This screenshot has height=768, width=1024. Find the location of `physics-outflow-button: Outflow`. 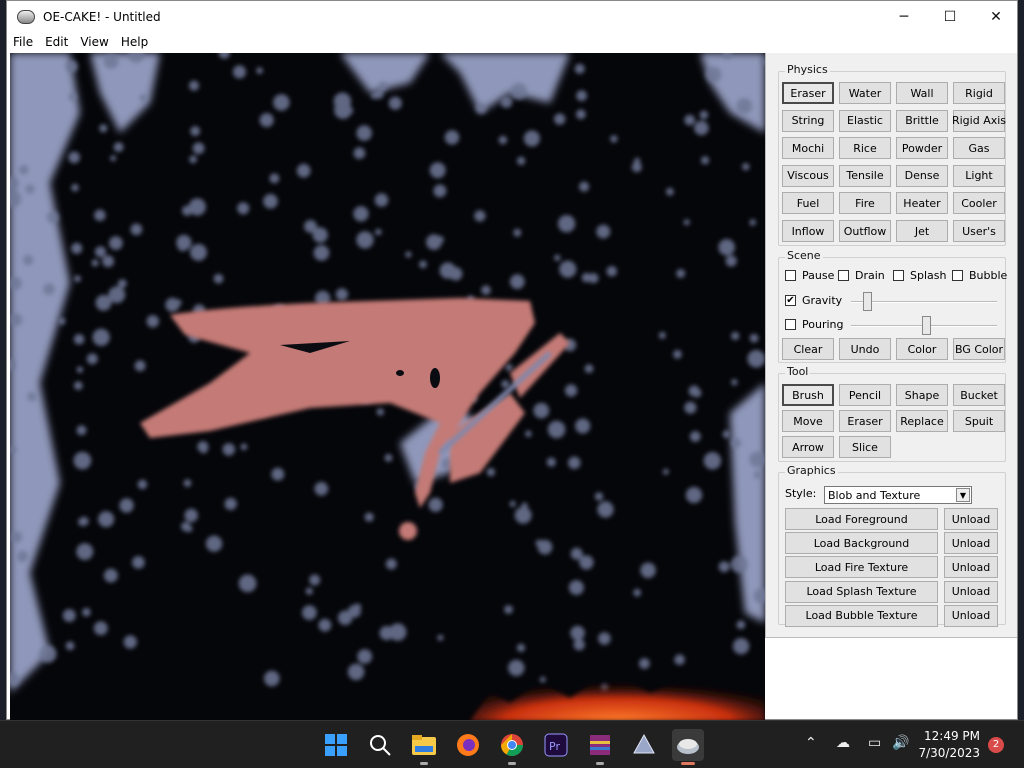

physics-outflow-button: Outflow is located at coordinates (865, 231).